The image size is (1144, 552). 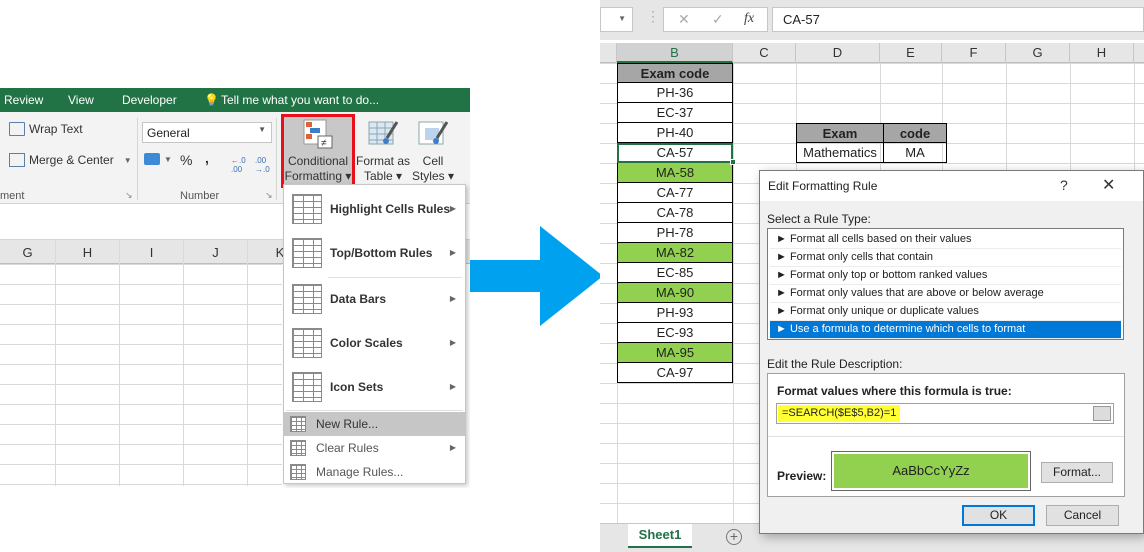 What do you see at coordinates (660, 536) in the screenshot?
I see `sheet-tab-sheet1: Sheet1` at bounding box center [660, 536].